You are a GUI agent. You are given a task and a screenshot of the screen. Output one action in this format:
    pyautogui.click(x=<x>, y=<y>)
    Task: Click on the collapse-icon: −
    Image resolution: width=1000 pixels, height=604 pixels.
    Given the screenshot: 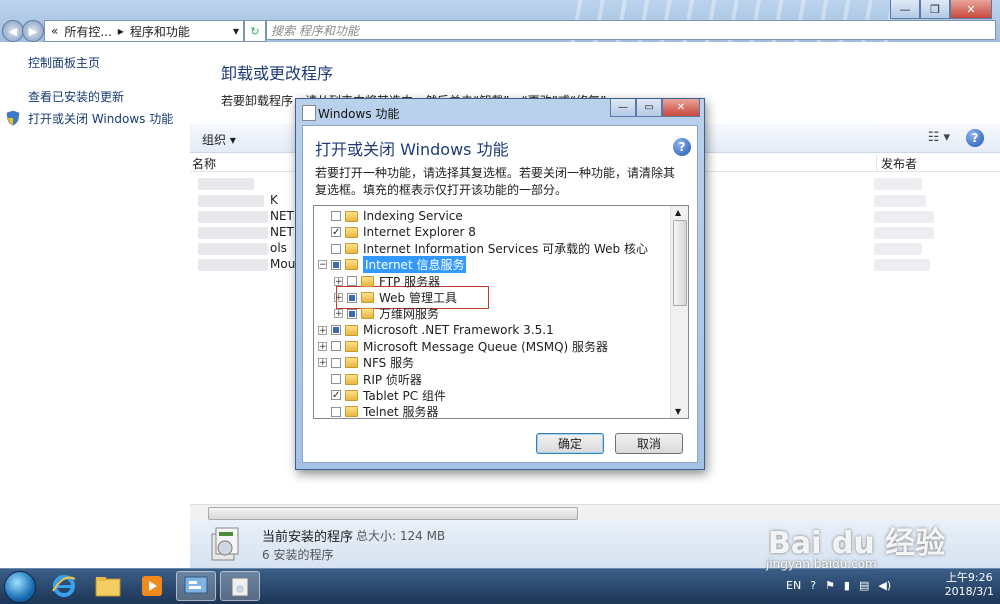 What is the action you would take?
    pyautogui.click(x=322, y=265)
    